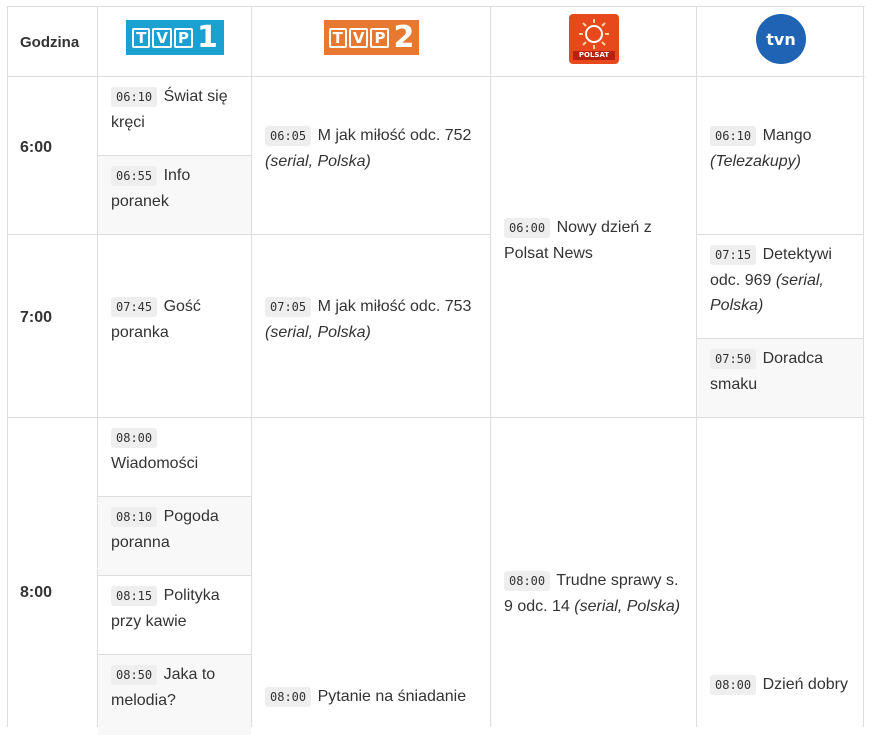 This screenshot has width=888, height=735. I want to click on polsat-logo: POLSAT, so click(594, 39).